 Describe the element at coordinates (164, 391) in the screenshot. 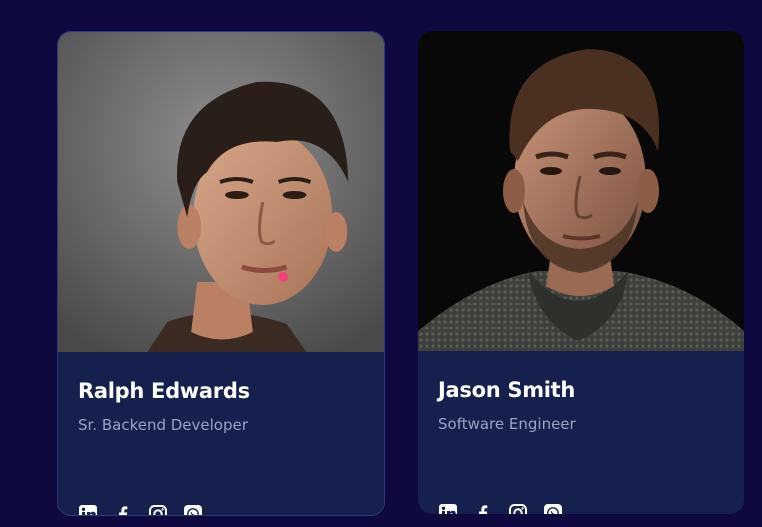

I see `member-name: Ralph Edwards` at that location.